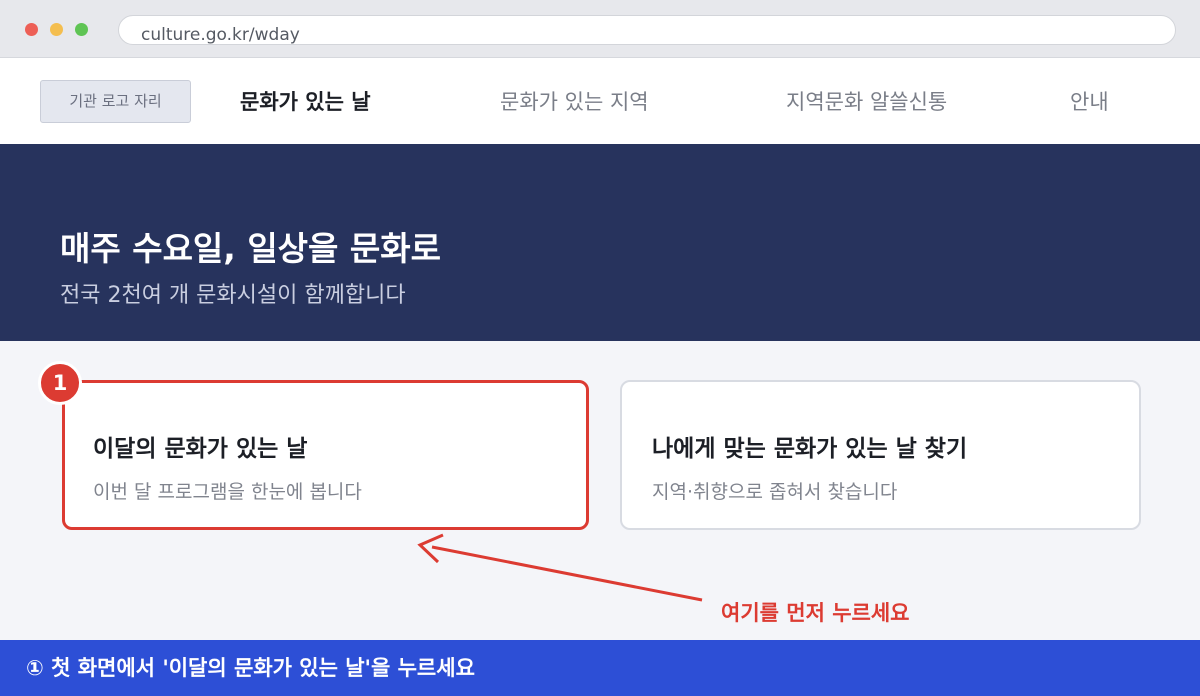 The width and height of the screenshot is (1200, 696). Describe the element at coordinates (600, 668) in the screenshot. I see `instruction-banner: ① 첫 화면에서 '이달의 문화가 있는 날'을 누르세요` at that location.